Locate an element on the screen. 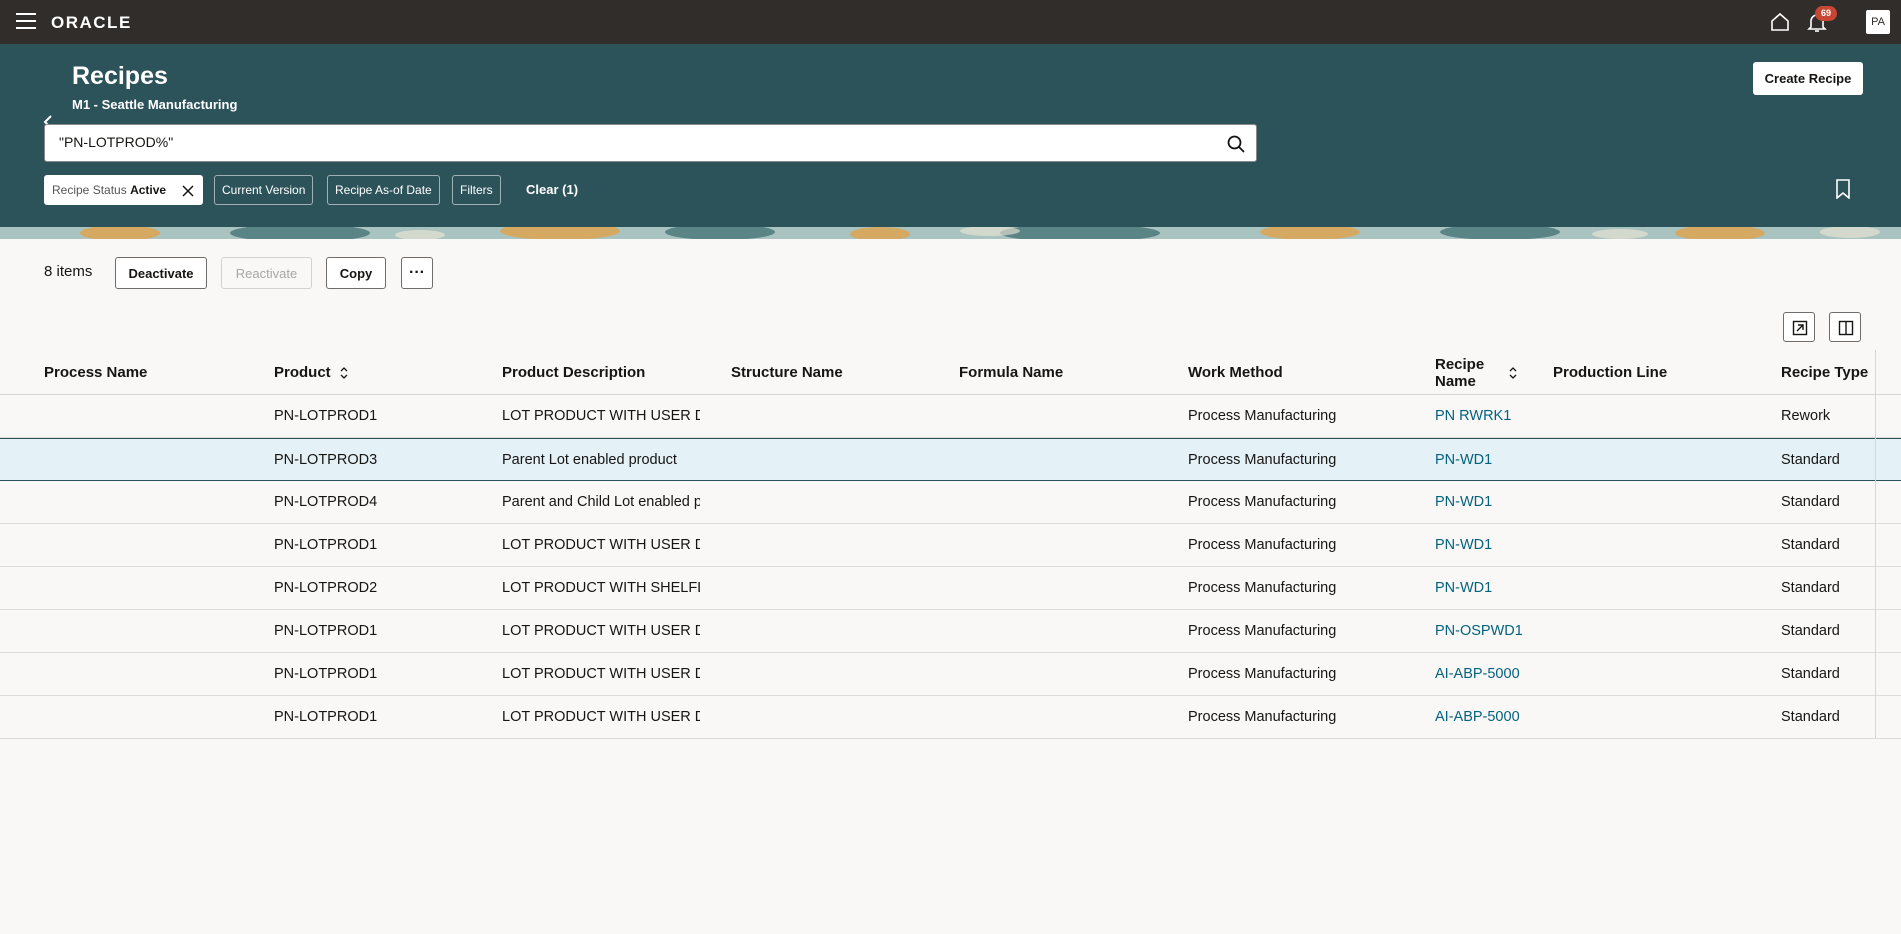 This screenshot has height=934, width=1901. column-header-label: Product is located at coordinates (302, 372).